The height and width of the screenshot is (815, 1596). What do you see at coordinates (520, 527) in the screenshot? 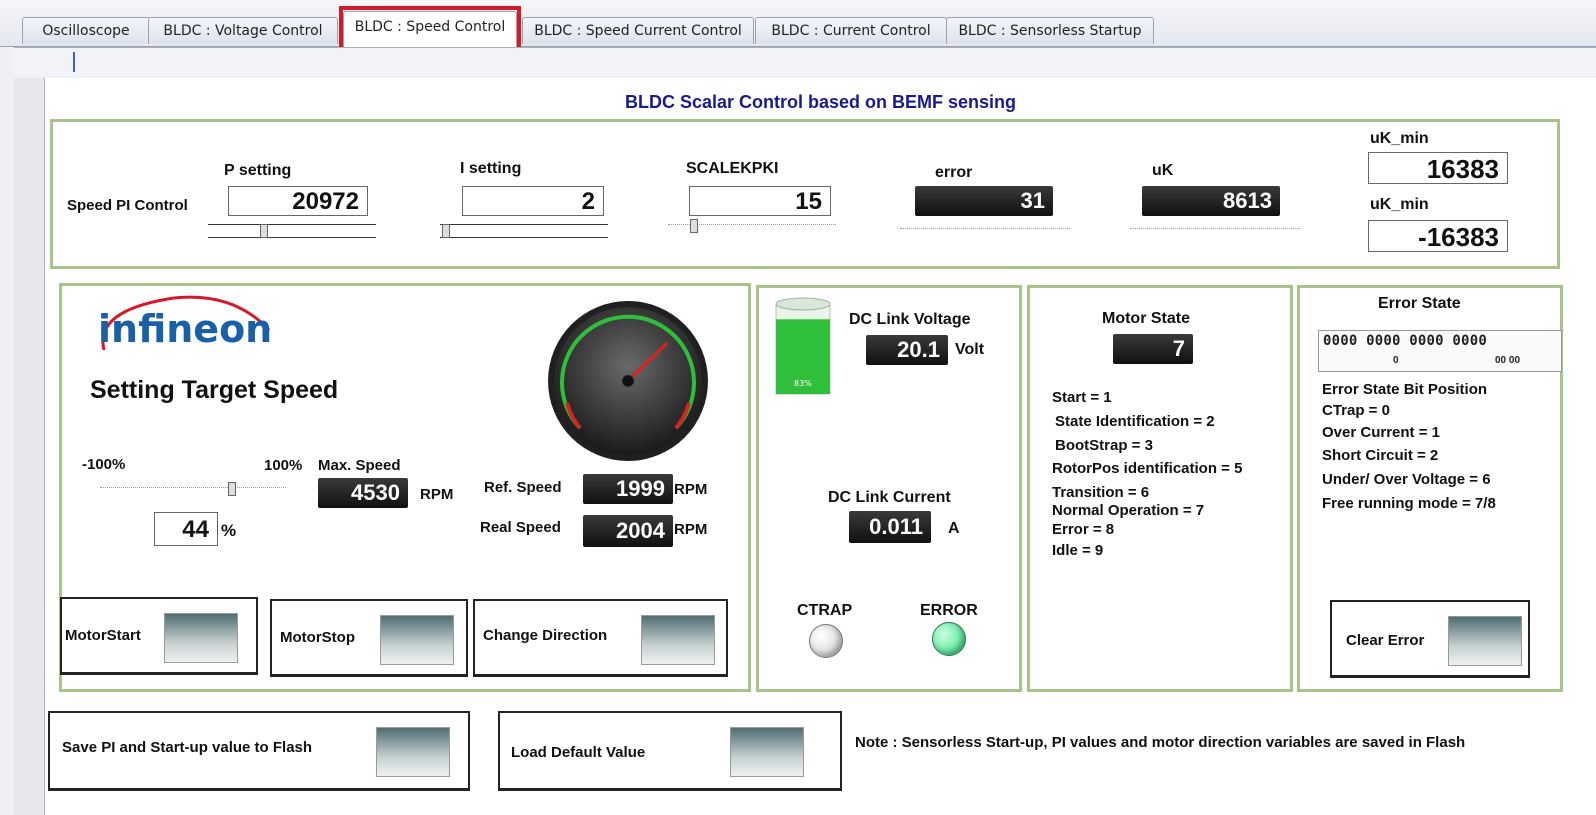
I see `real-speed-label: Real Speed` at bounding box center [520, 527].